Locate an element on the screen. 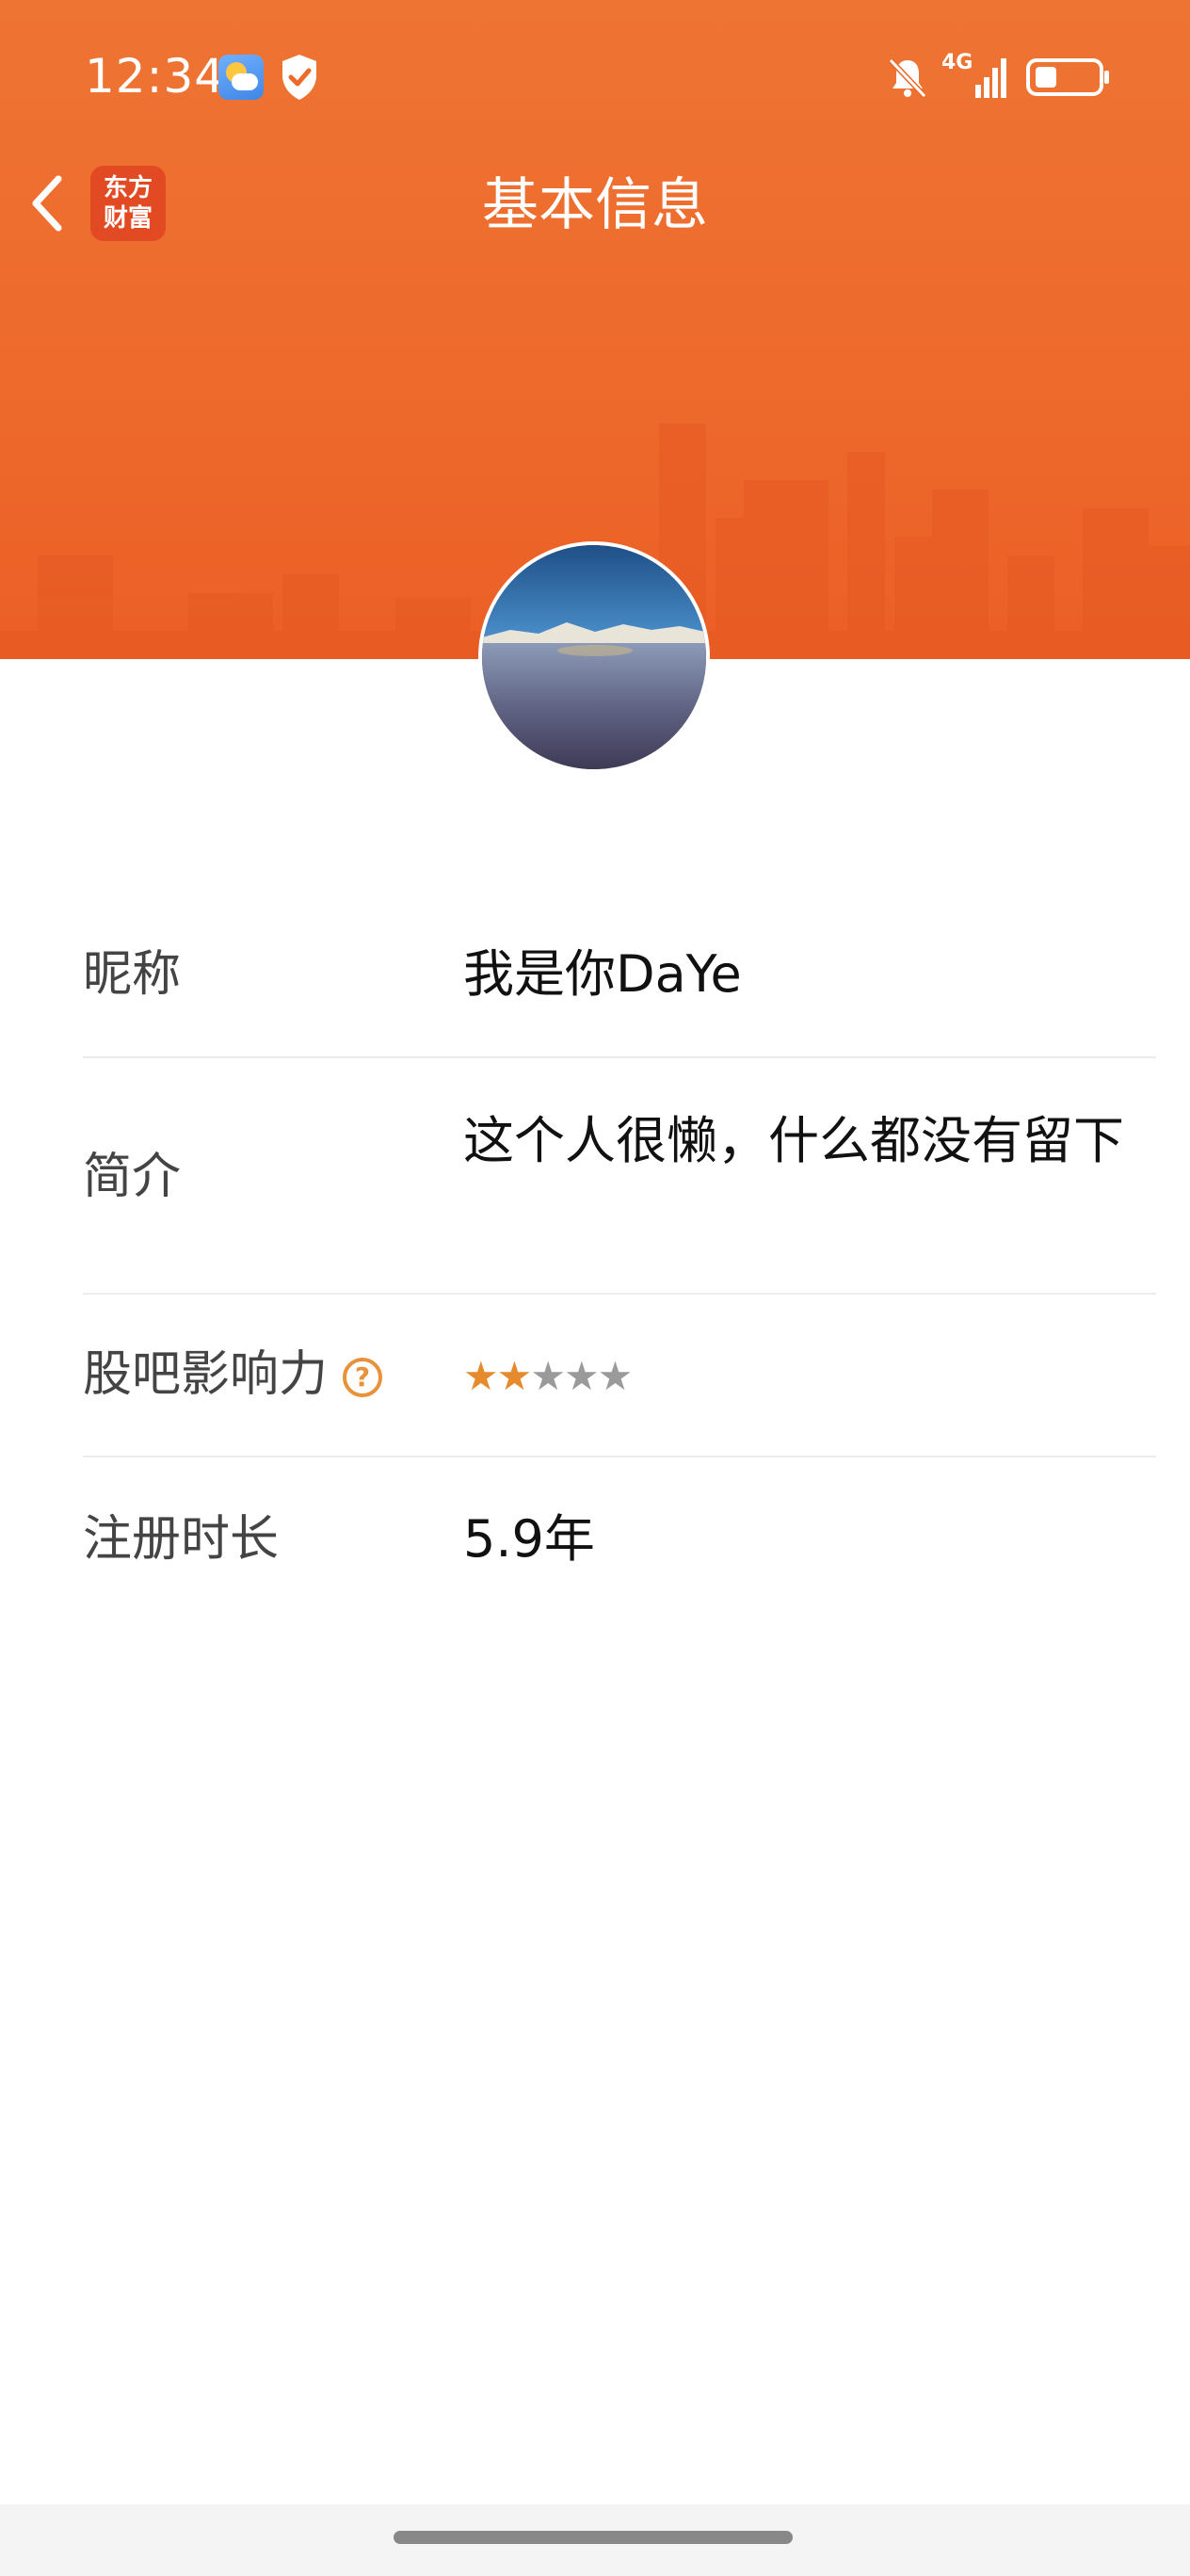 Image resolution: width=1190 pixels, height=2576 pixels. influence-label-group: 股吧影响力? is located at coordinates (233, 1375).